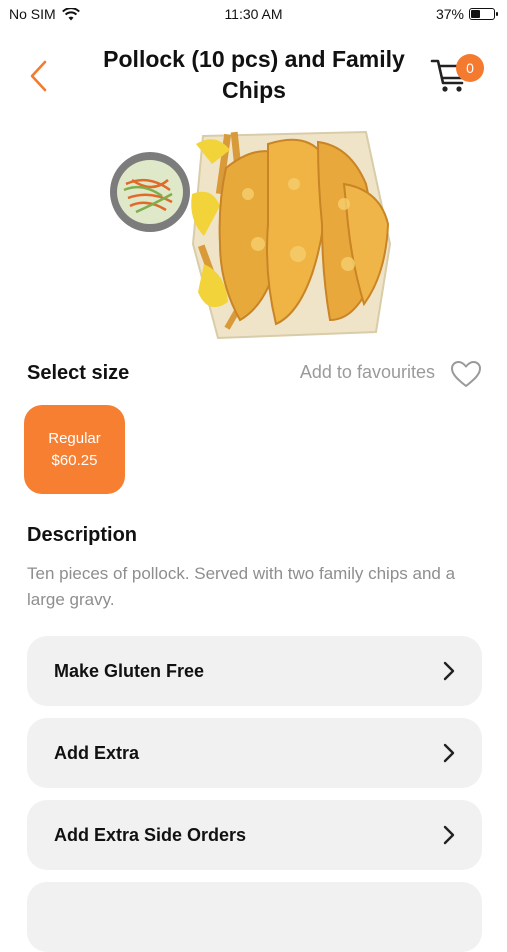  I want to click on heart-icon, so click(466, 374).